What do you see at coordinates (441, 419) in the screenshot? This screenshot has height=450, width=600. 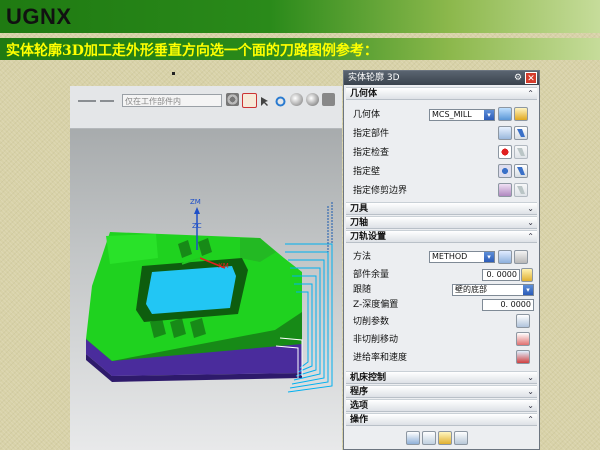 I see `section-actions-header: 操作 ⌃` at bounding box center [441, 419].